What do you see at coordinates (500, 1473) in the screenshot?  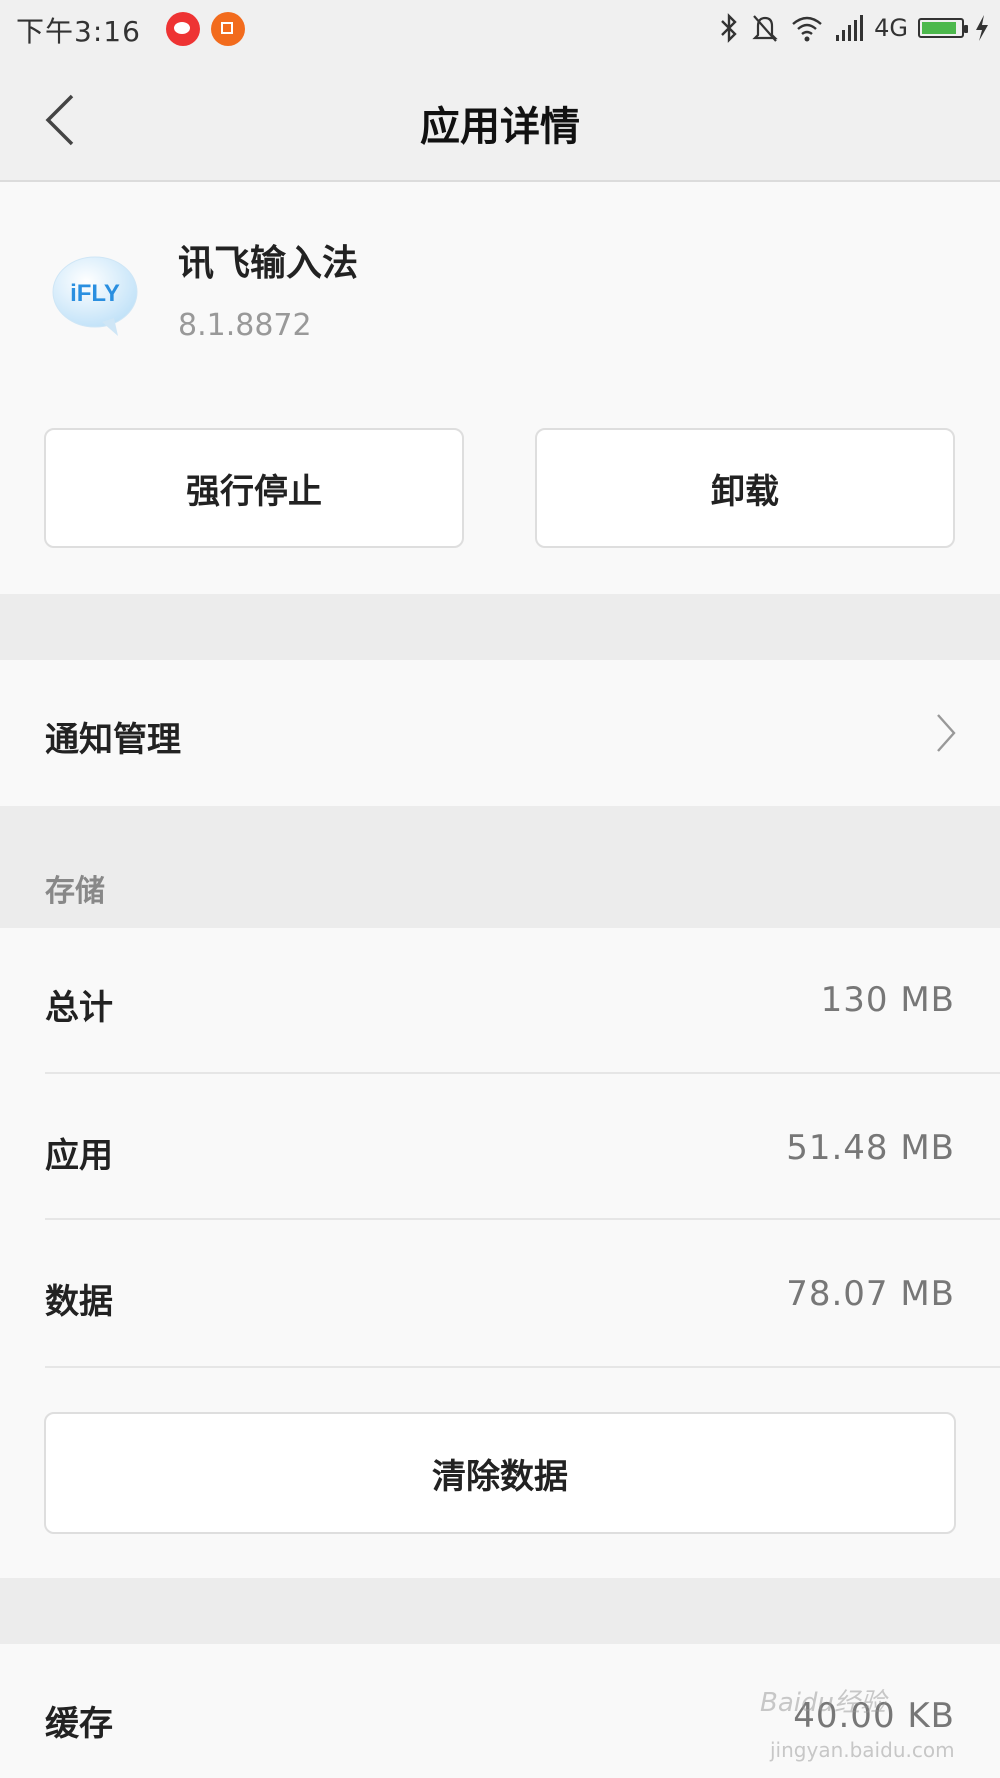 I see `clear-data-button: 清除数据` at bounding box center [500, 1473].